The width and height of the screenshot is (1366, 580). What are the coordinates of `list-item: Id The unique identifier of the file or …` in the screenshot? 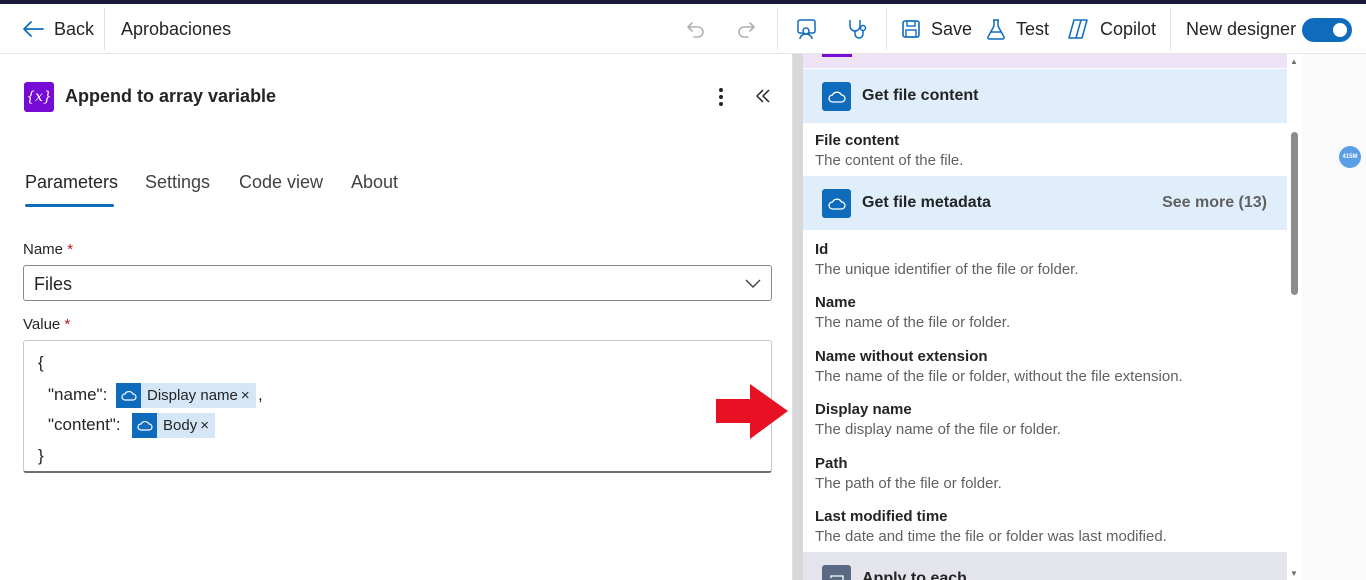 It's located at (1045, 259).